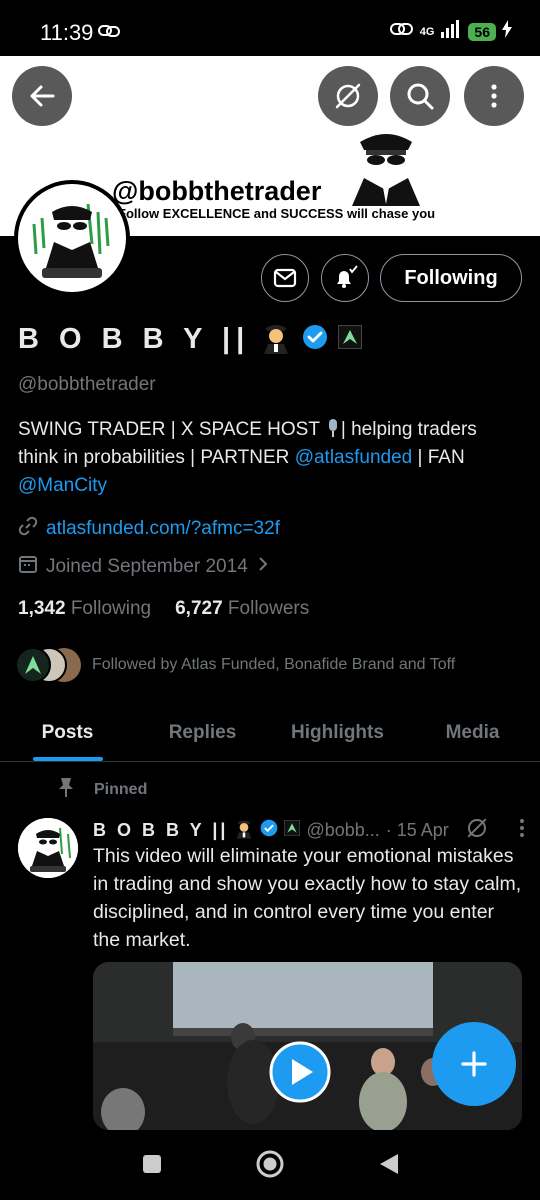 This screenshot has height=1200, width=540. I want to click on system-nav-bar, so click(270, 1165).